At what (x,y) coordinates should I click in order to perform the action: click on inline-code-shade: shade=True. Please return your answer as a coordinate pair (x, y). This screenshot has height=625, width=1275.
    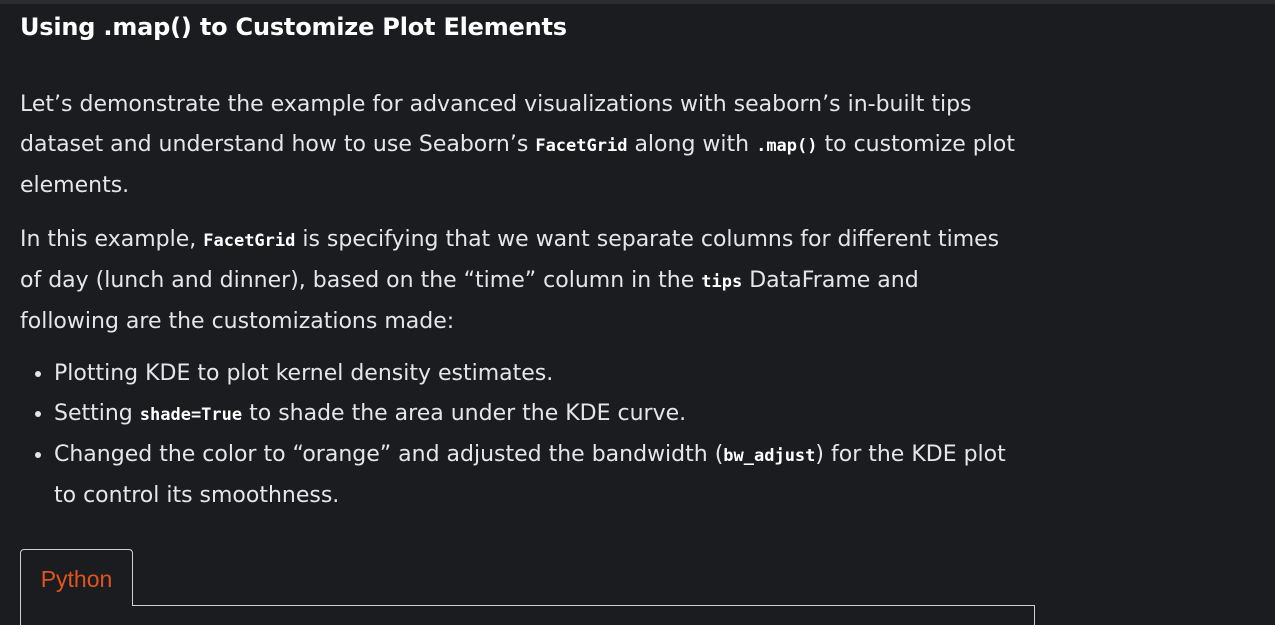
    Looking at the image, I should click on (191, 415).